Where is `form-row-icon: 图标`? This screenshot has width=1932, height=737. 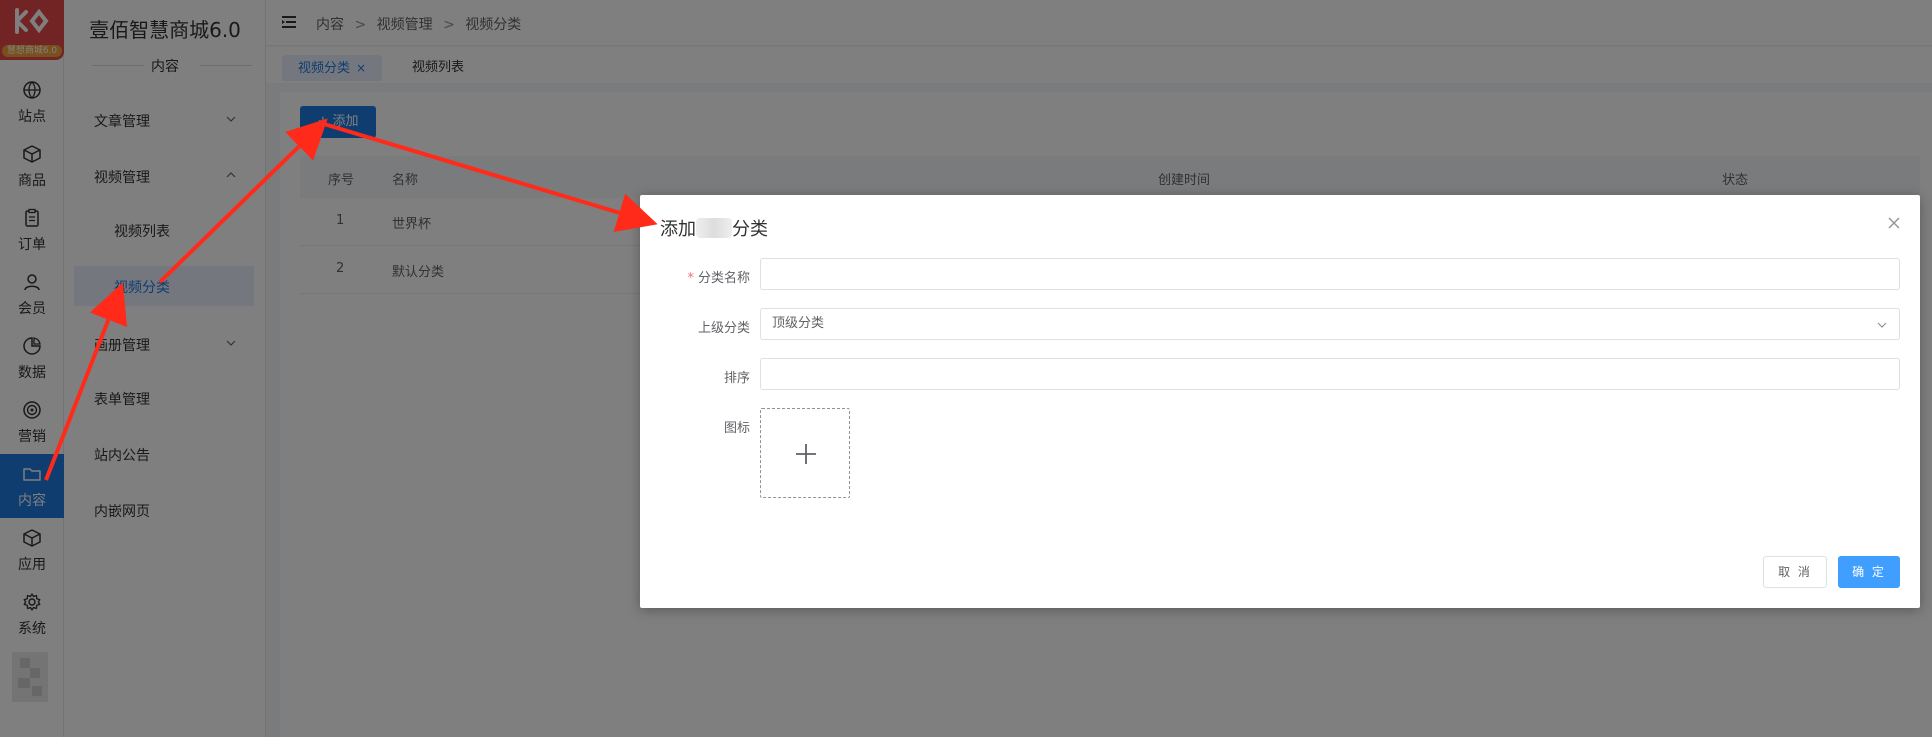
form-row-icon: 图标 is located at coordinates (1280, 453).